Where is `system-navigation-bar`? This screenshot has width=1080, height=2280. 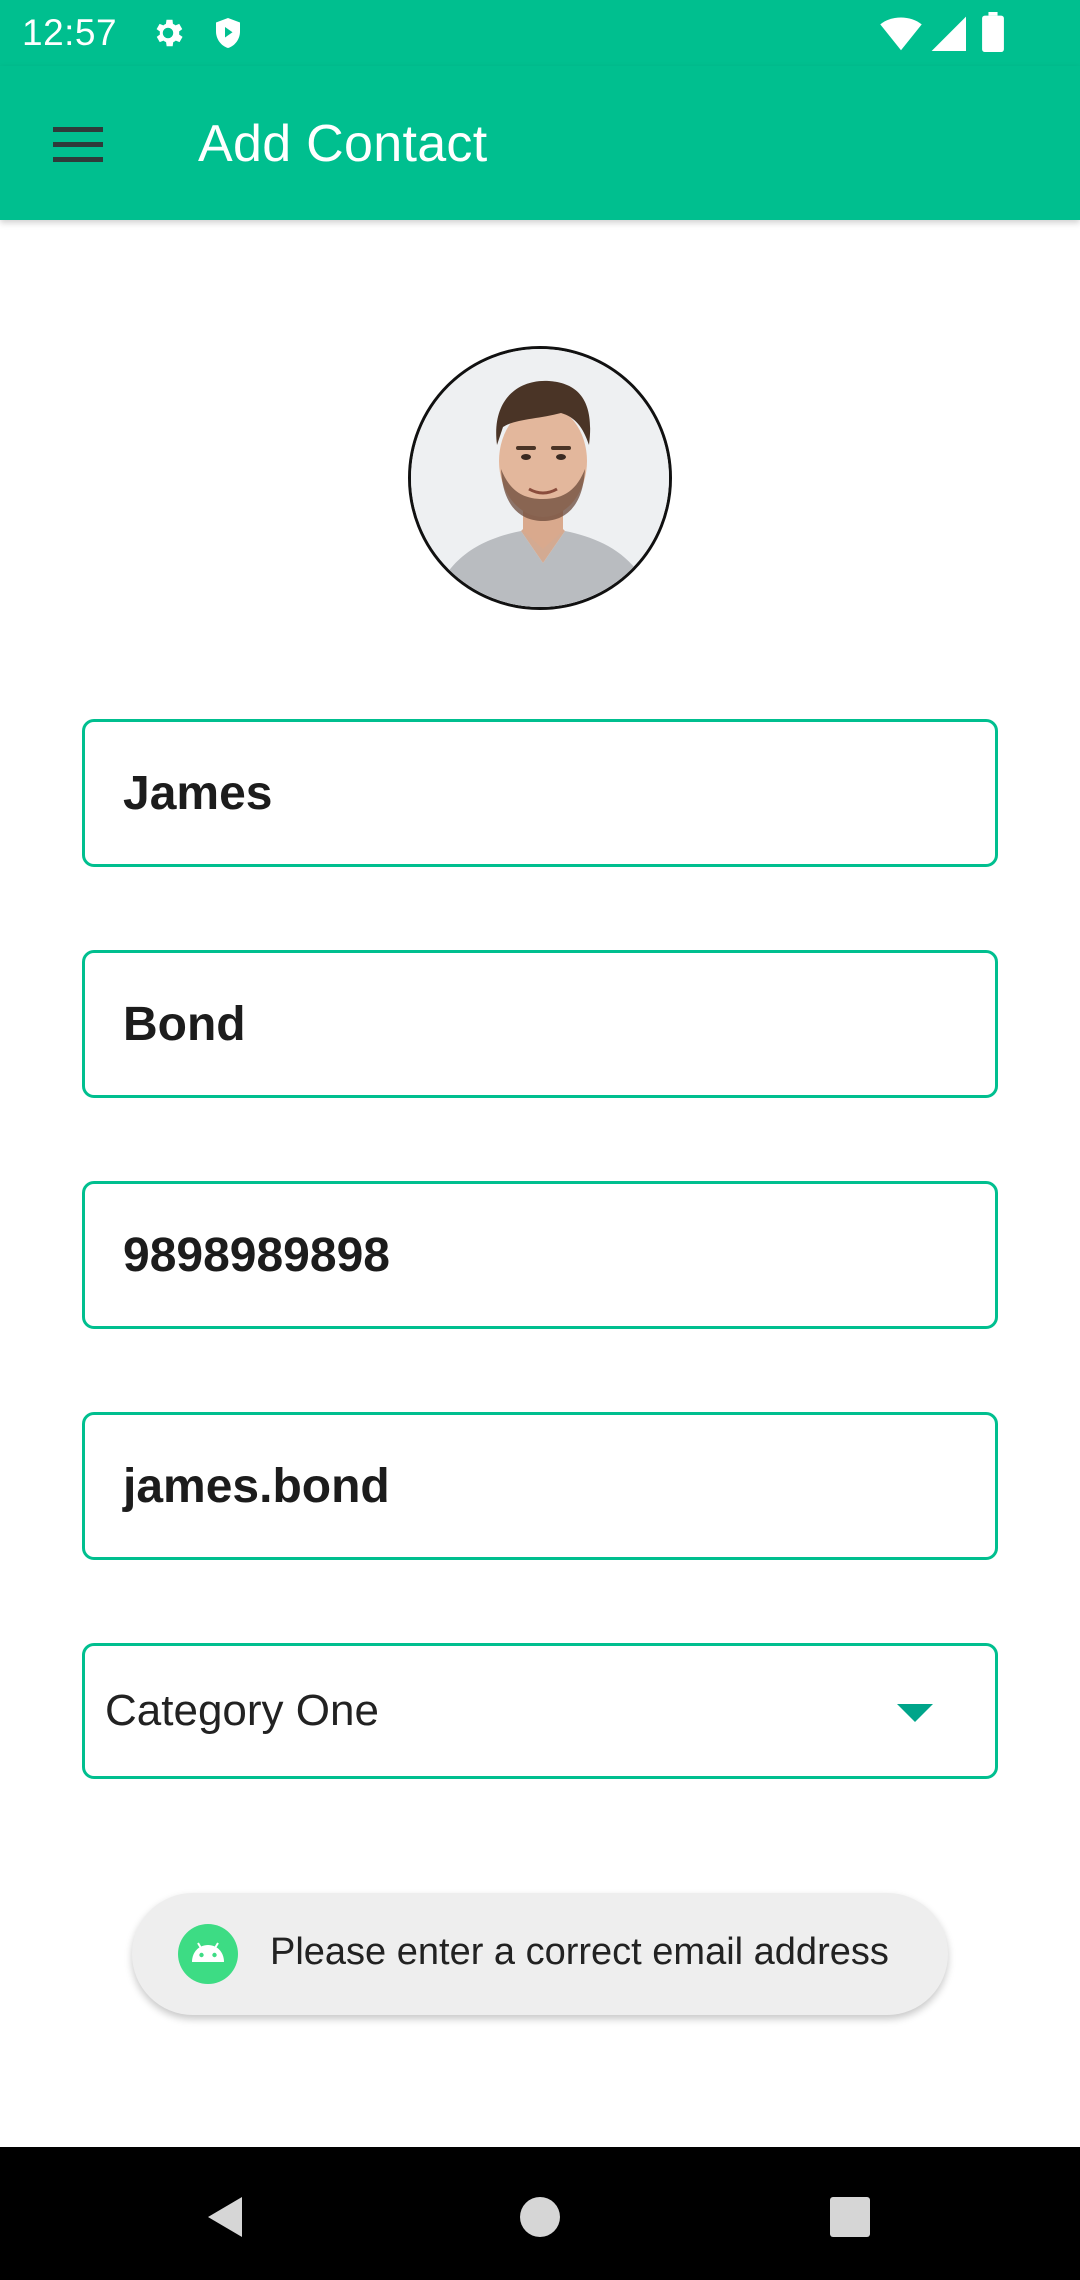
system-navigation-bar is located at coordinates (540, 2213).